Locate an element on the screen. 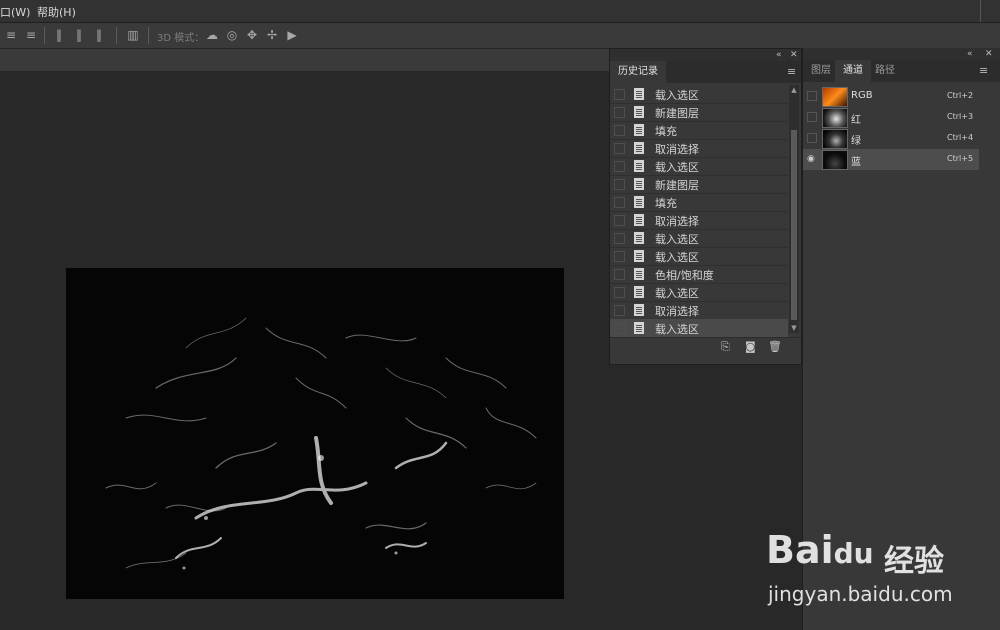 This screenshot has width=1000, height=630. align-vcenter-icon: ≡ is located at coordinates (31, 35).